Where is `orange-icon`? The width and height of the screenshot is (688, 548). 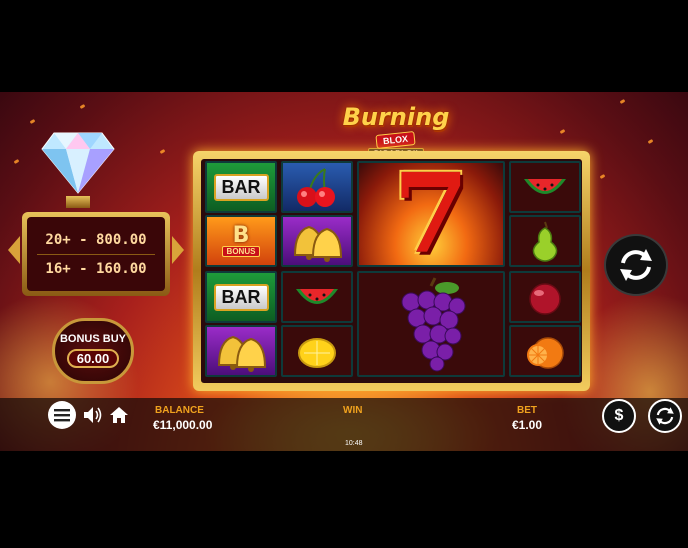
orange-icon is located at coordinates (545, 353).